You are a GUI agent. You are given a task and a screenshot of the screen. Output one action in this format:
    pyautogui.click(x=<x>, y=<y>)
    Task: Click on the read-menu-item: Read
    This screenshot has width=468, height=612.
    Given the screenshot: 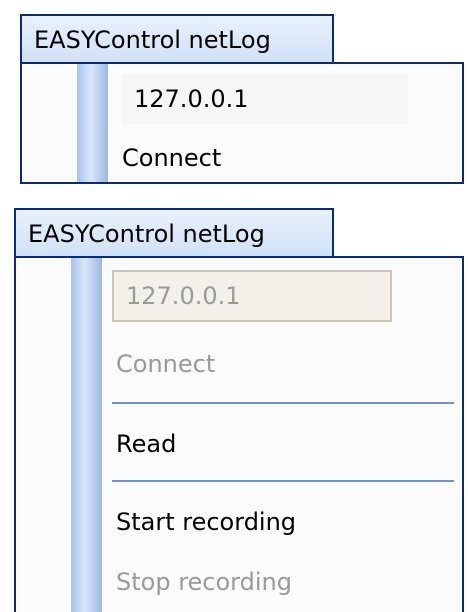 What is the action you would take?
    pyautogui.click(x=146, y=444)
    